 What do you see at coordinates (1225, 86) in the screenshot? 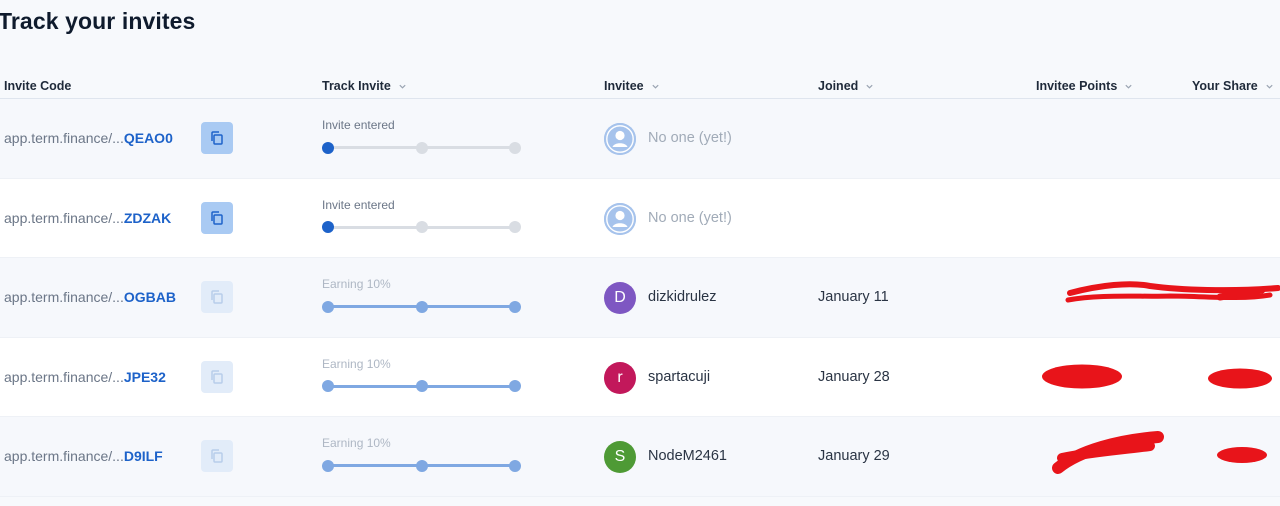
I see `column-label: Your Share` at bounding box center [1225, 86].